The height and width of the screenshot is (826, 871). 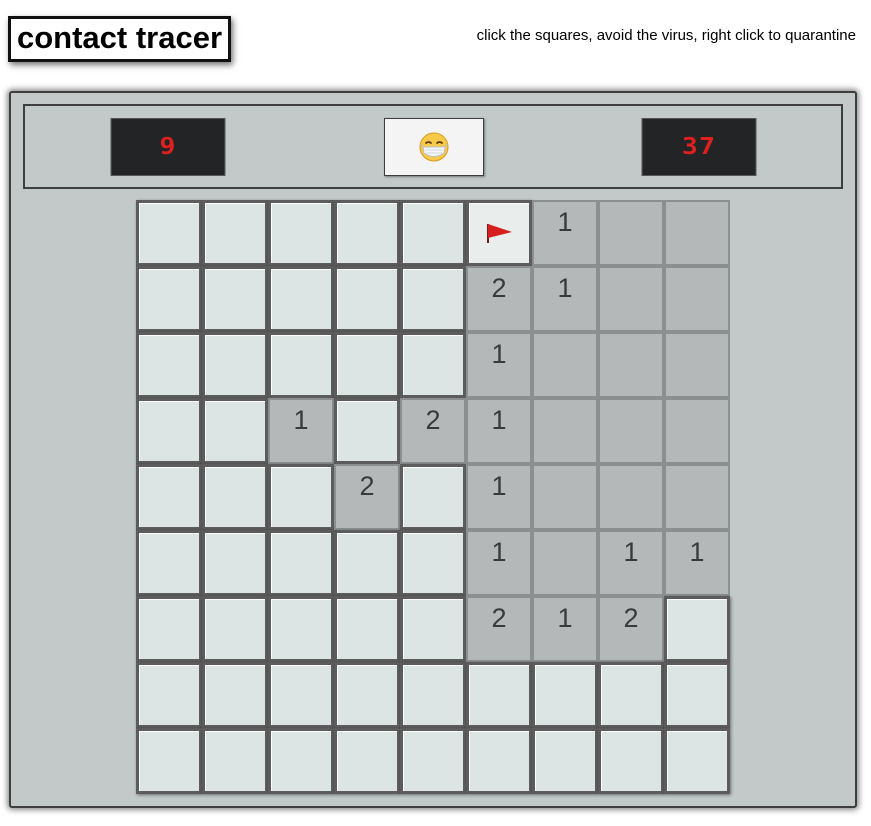 What do you see at coordinates (565, 365) in the screenshot?
I see `grid-cell-r2-c6` at bounding box center [565, 365].